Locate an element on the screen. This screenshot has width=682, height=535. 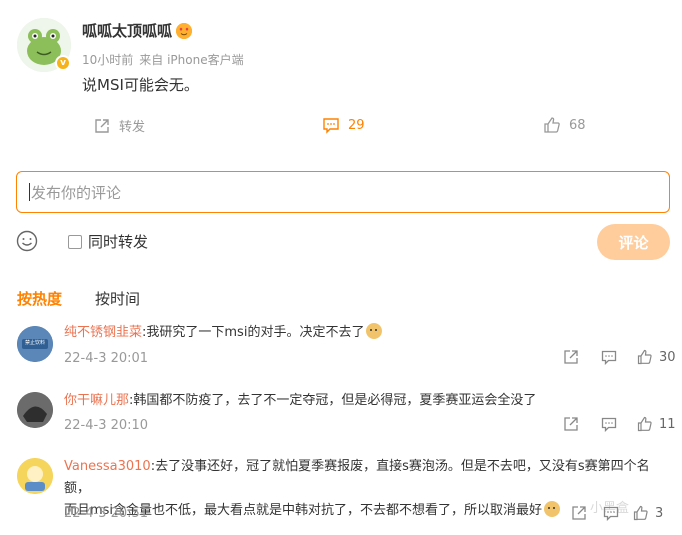
repost-button: 转发 is located at coordinates (119, 125).